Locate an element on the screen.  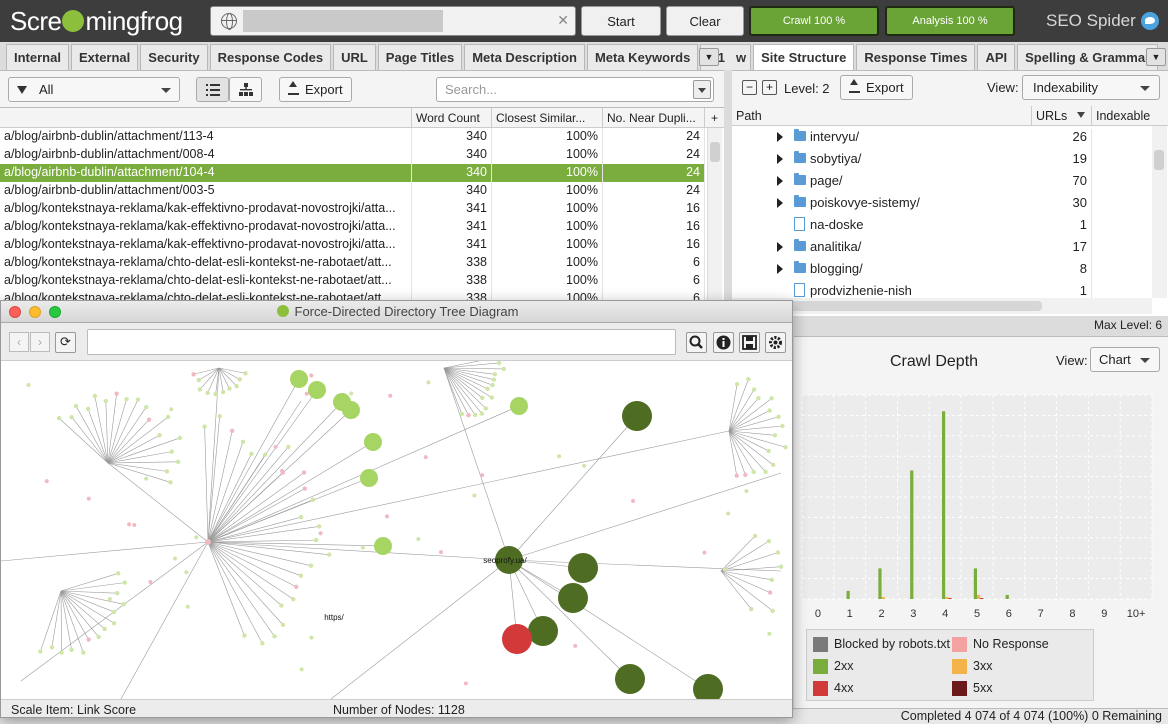
tab-external: External is located at coordinates (104, 57).